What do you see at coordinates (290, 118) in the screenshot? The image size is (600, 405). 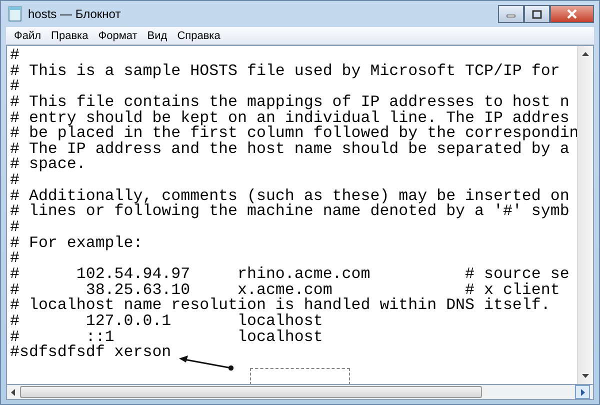 I see `text-line: # entry should be kept on an individual line. The IP addres` at bounding box center [290, 118].